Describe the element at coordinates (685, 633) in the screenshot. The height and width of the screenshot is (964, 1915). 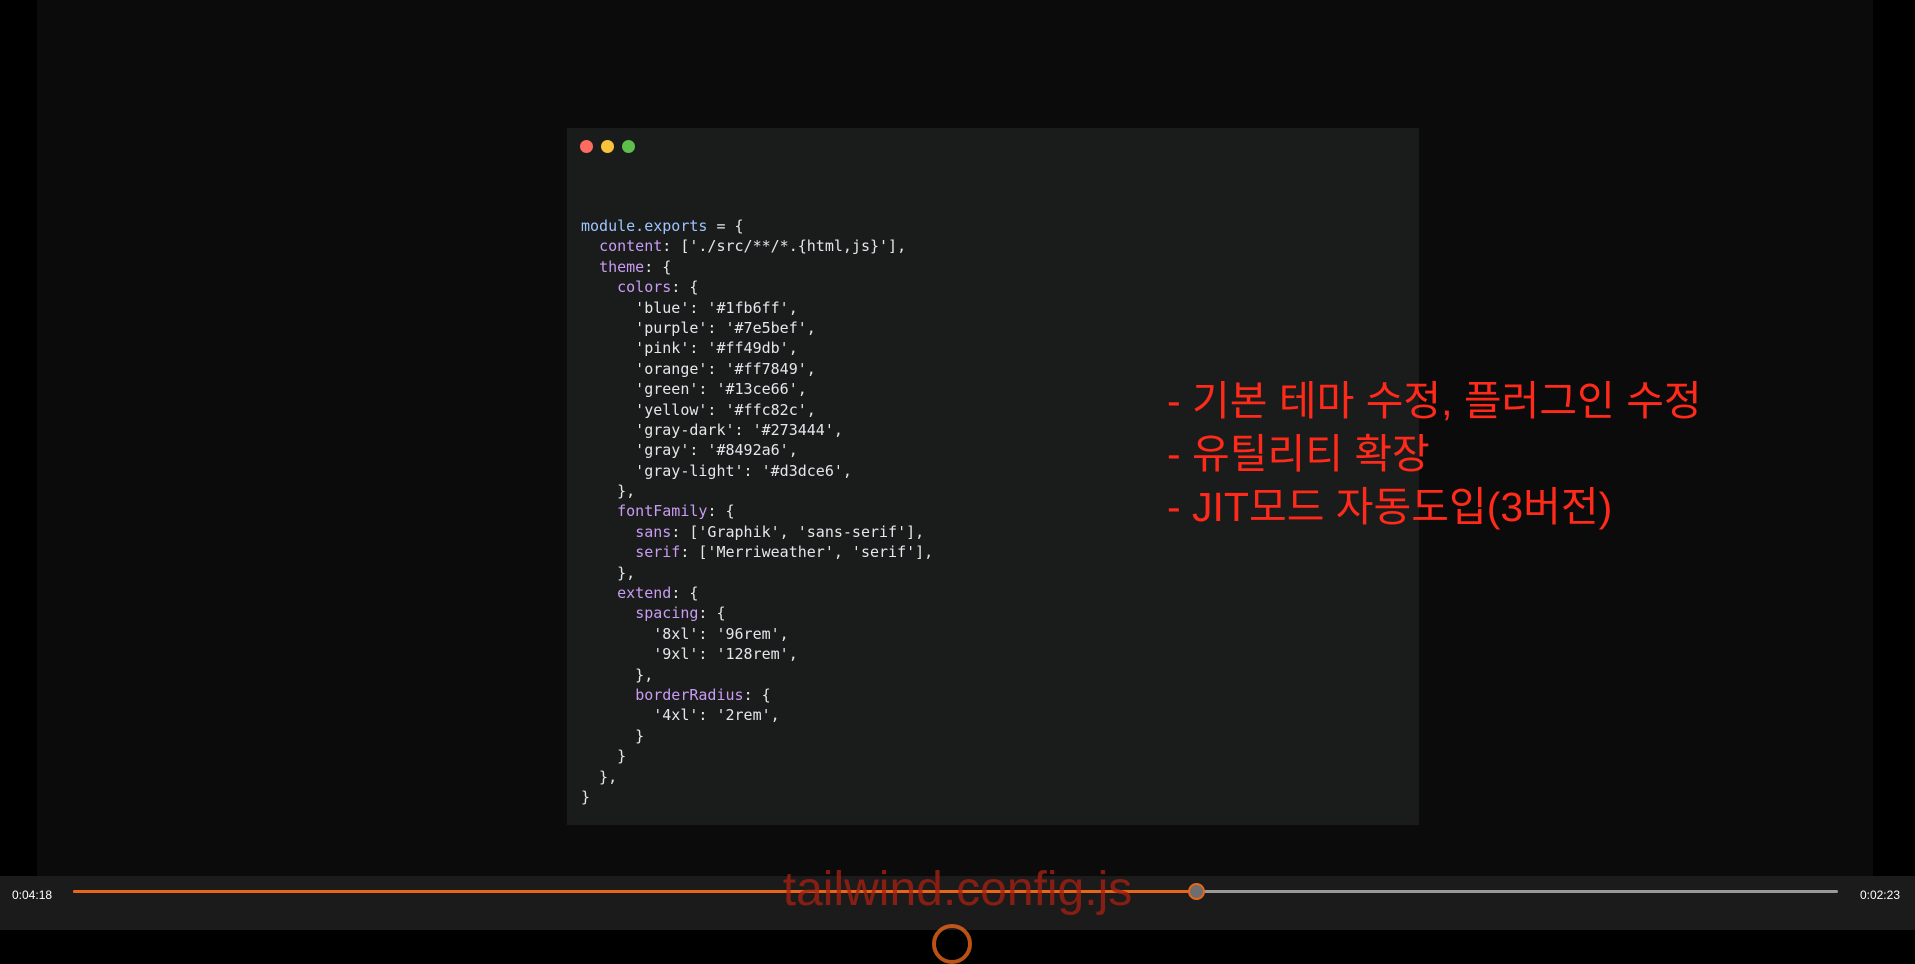
I see `code-line: '8xl': '96rem',` at that location.